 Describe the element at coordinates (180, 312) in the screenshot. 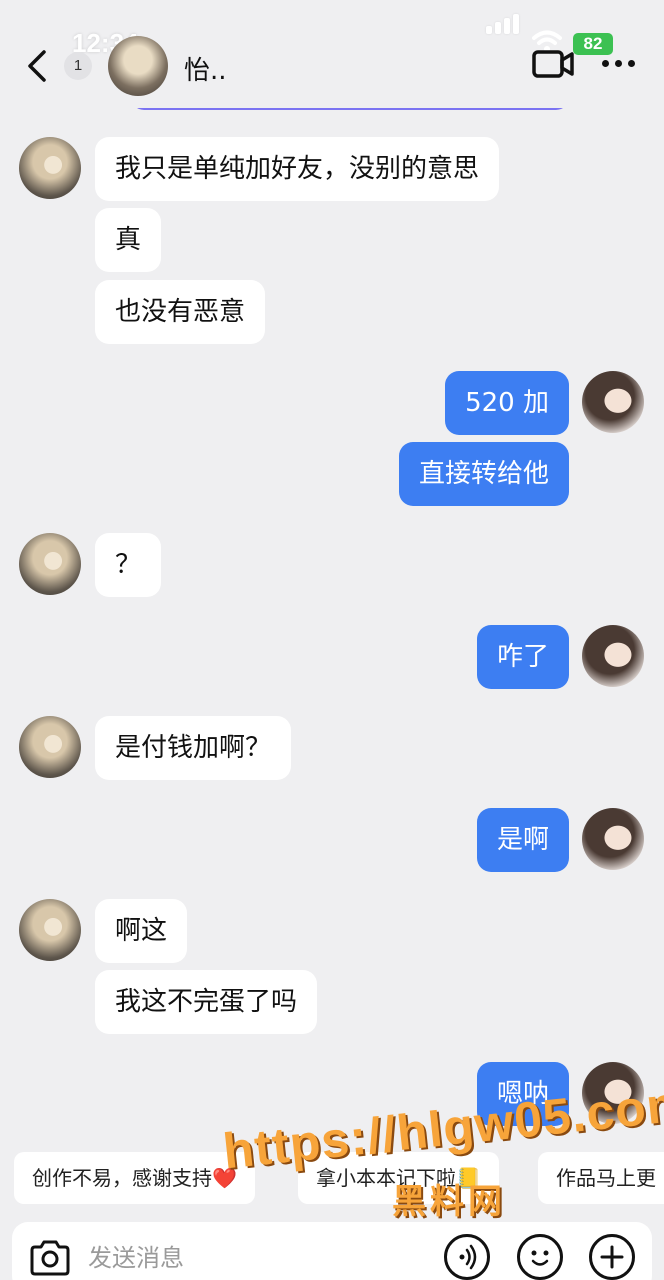

I see `message-bubble: 也没有恶意` at that location.